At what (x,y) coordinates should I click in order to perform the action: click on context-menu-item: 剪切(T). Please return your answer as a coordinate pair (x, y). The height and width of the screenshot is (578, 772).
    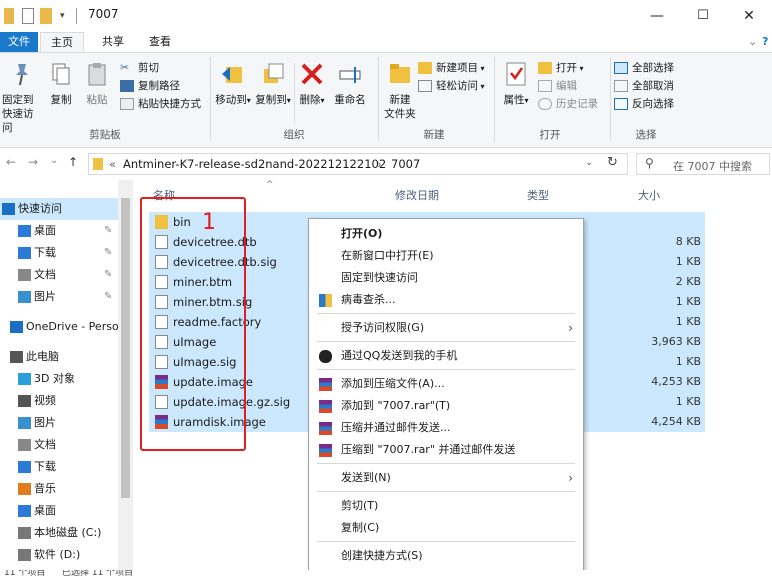
    Looking at the image, I should click on (446, 506).